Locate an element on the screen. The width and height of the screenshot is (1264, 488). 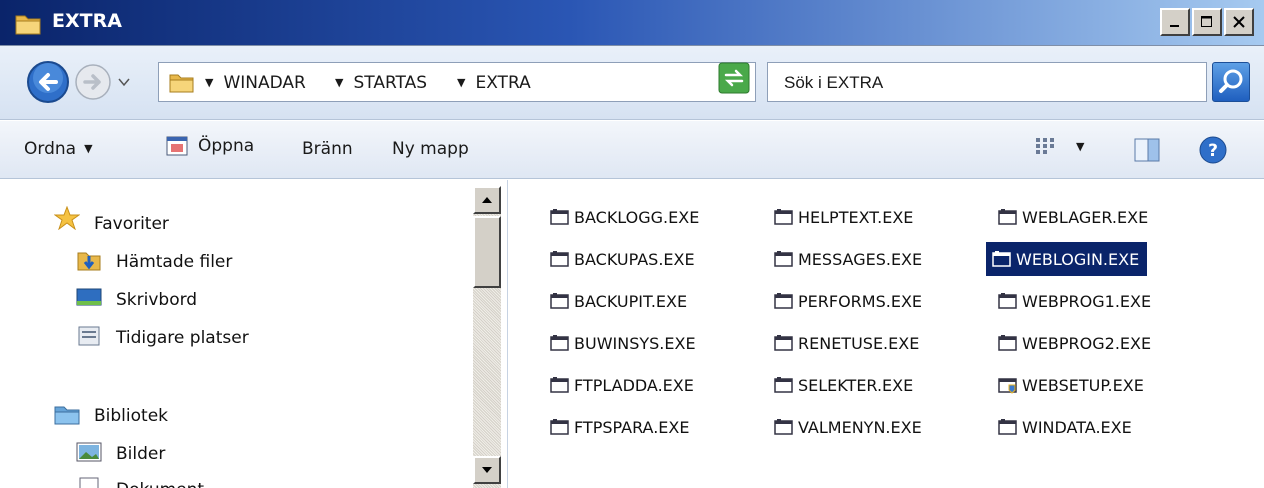
nav-item-downloads: Hämtade filer is located at coordinates (174, 262).